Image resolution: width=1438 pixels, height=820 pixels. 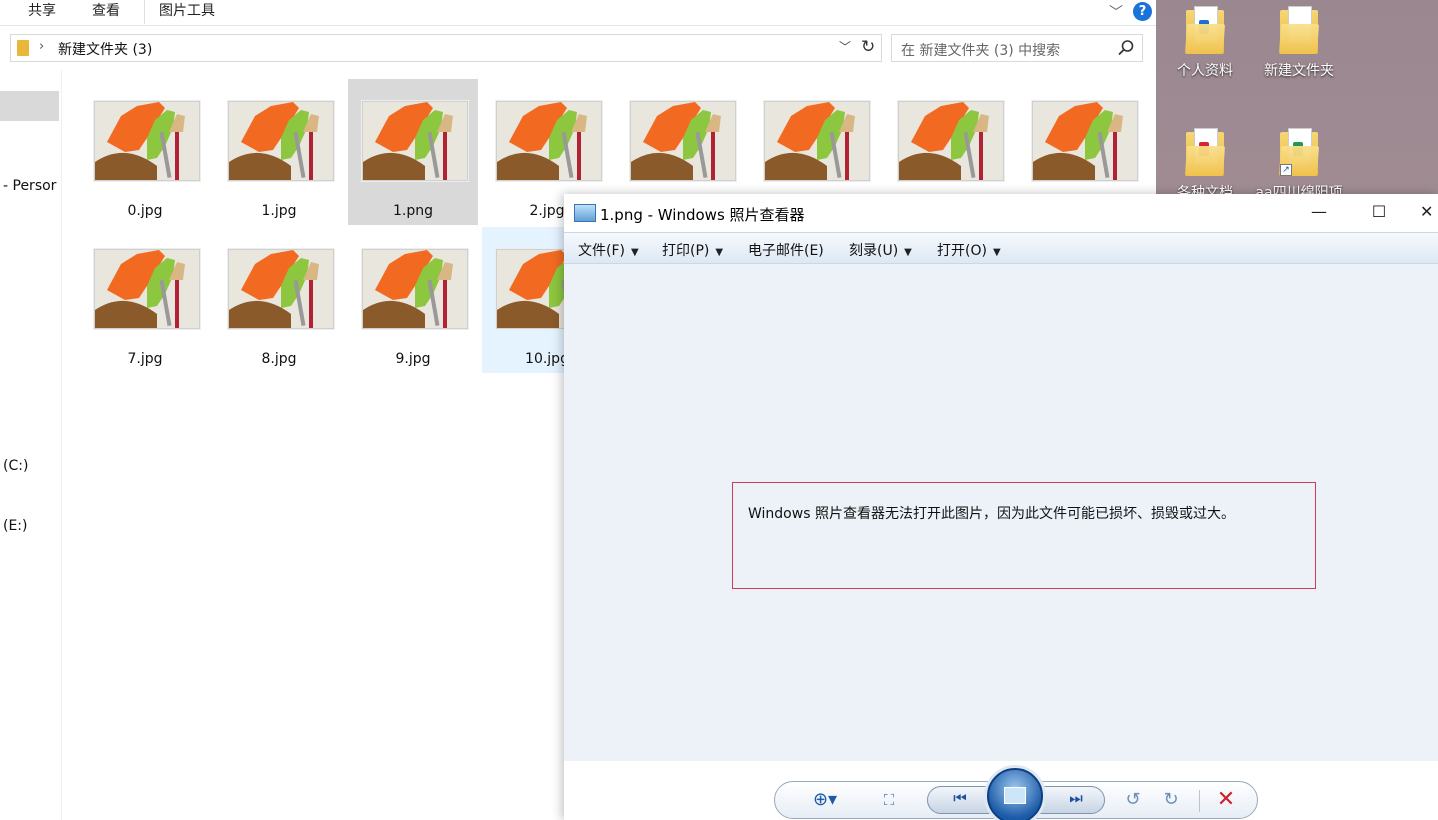 What do you see at coordinates (1171, 800) in the screenshot?
I see `rotate-clockwise-icon: ↻` at bounding box center [1171, 800].